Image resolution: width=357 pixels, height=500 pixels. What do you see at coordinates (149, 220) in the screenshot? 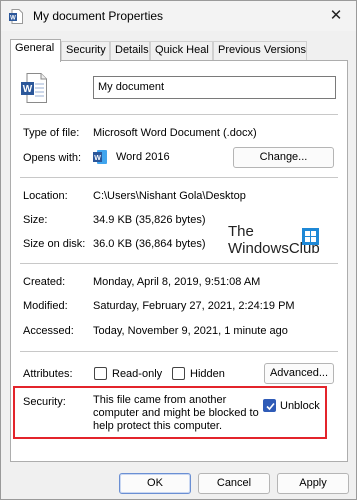
I see `size-value: 34.9 KB (35,826 bytes)` at bounding box center [149, 220].